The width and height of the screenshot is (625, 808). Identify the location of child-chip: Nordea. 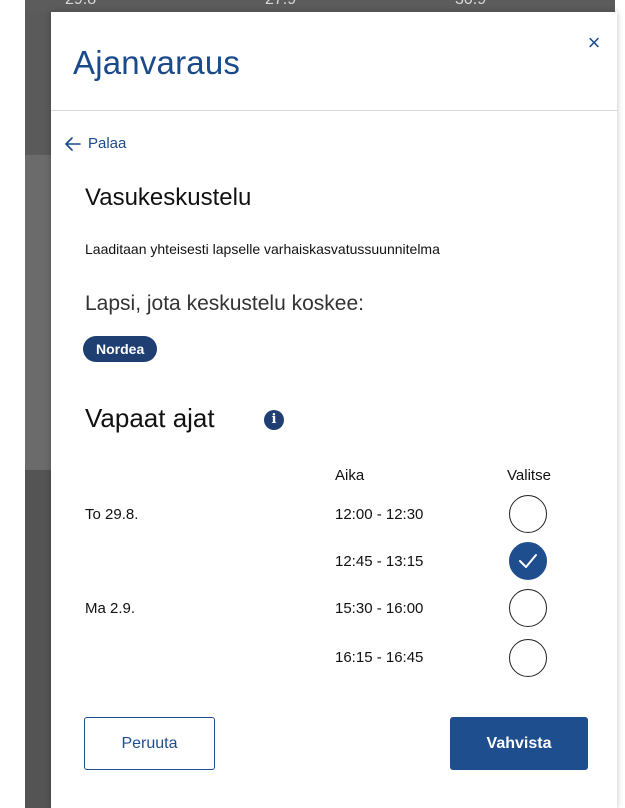
(120, 349).